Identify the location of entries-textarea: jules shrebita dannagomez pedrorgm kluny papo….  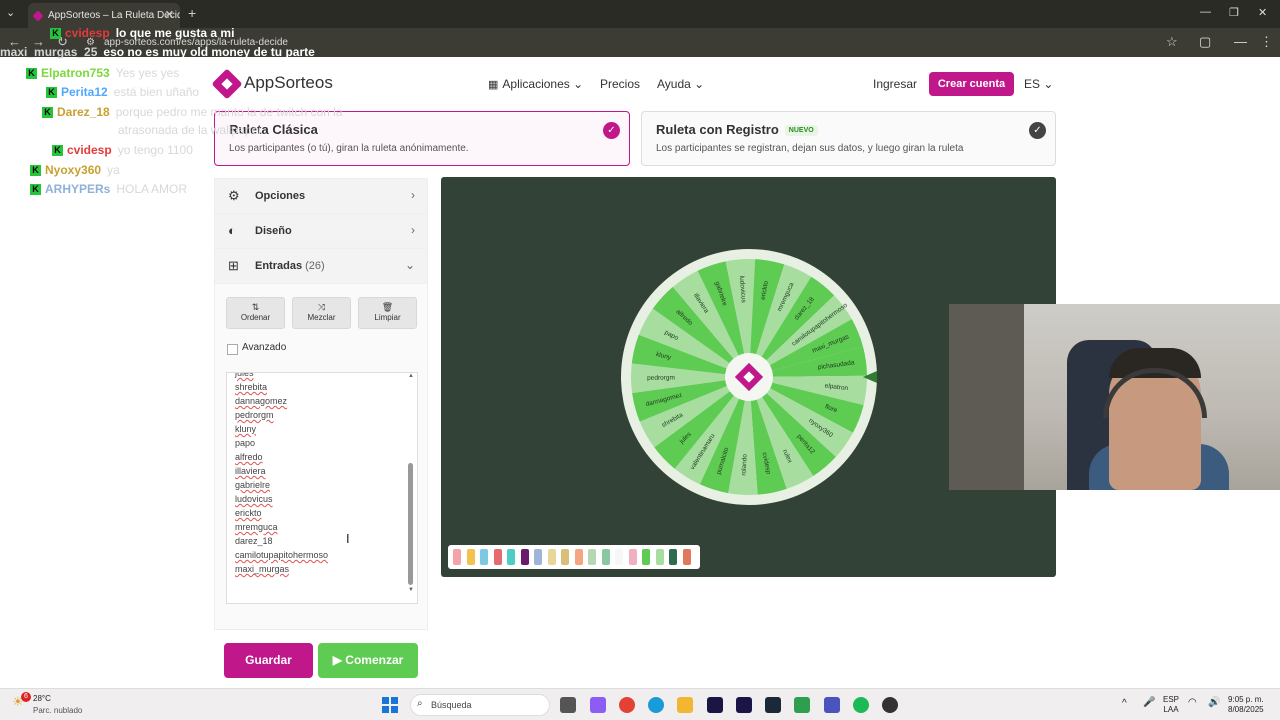
(322, 488).